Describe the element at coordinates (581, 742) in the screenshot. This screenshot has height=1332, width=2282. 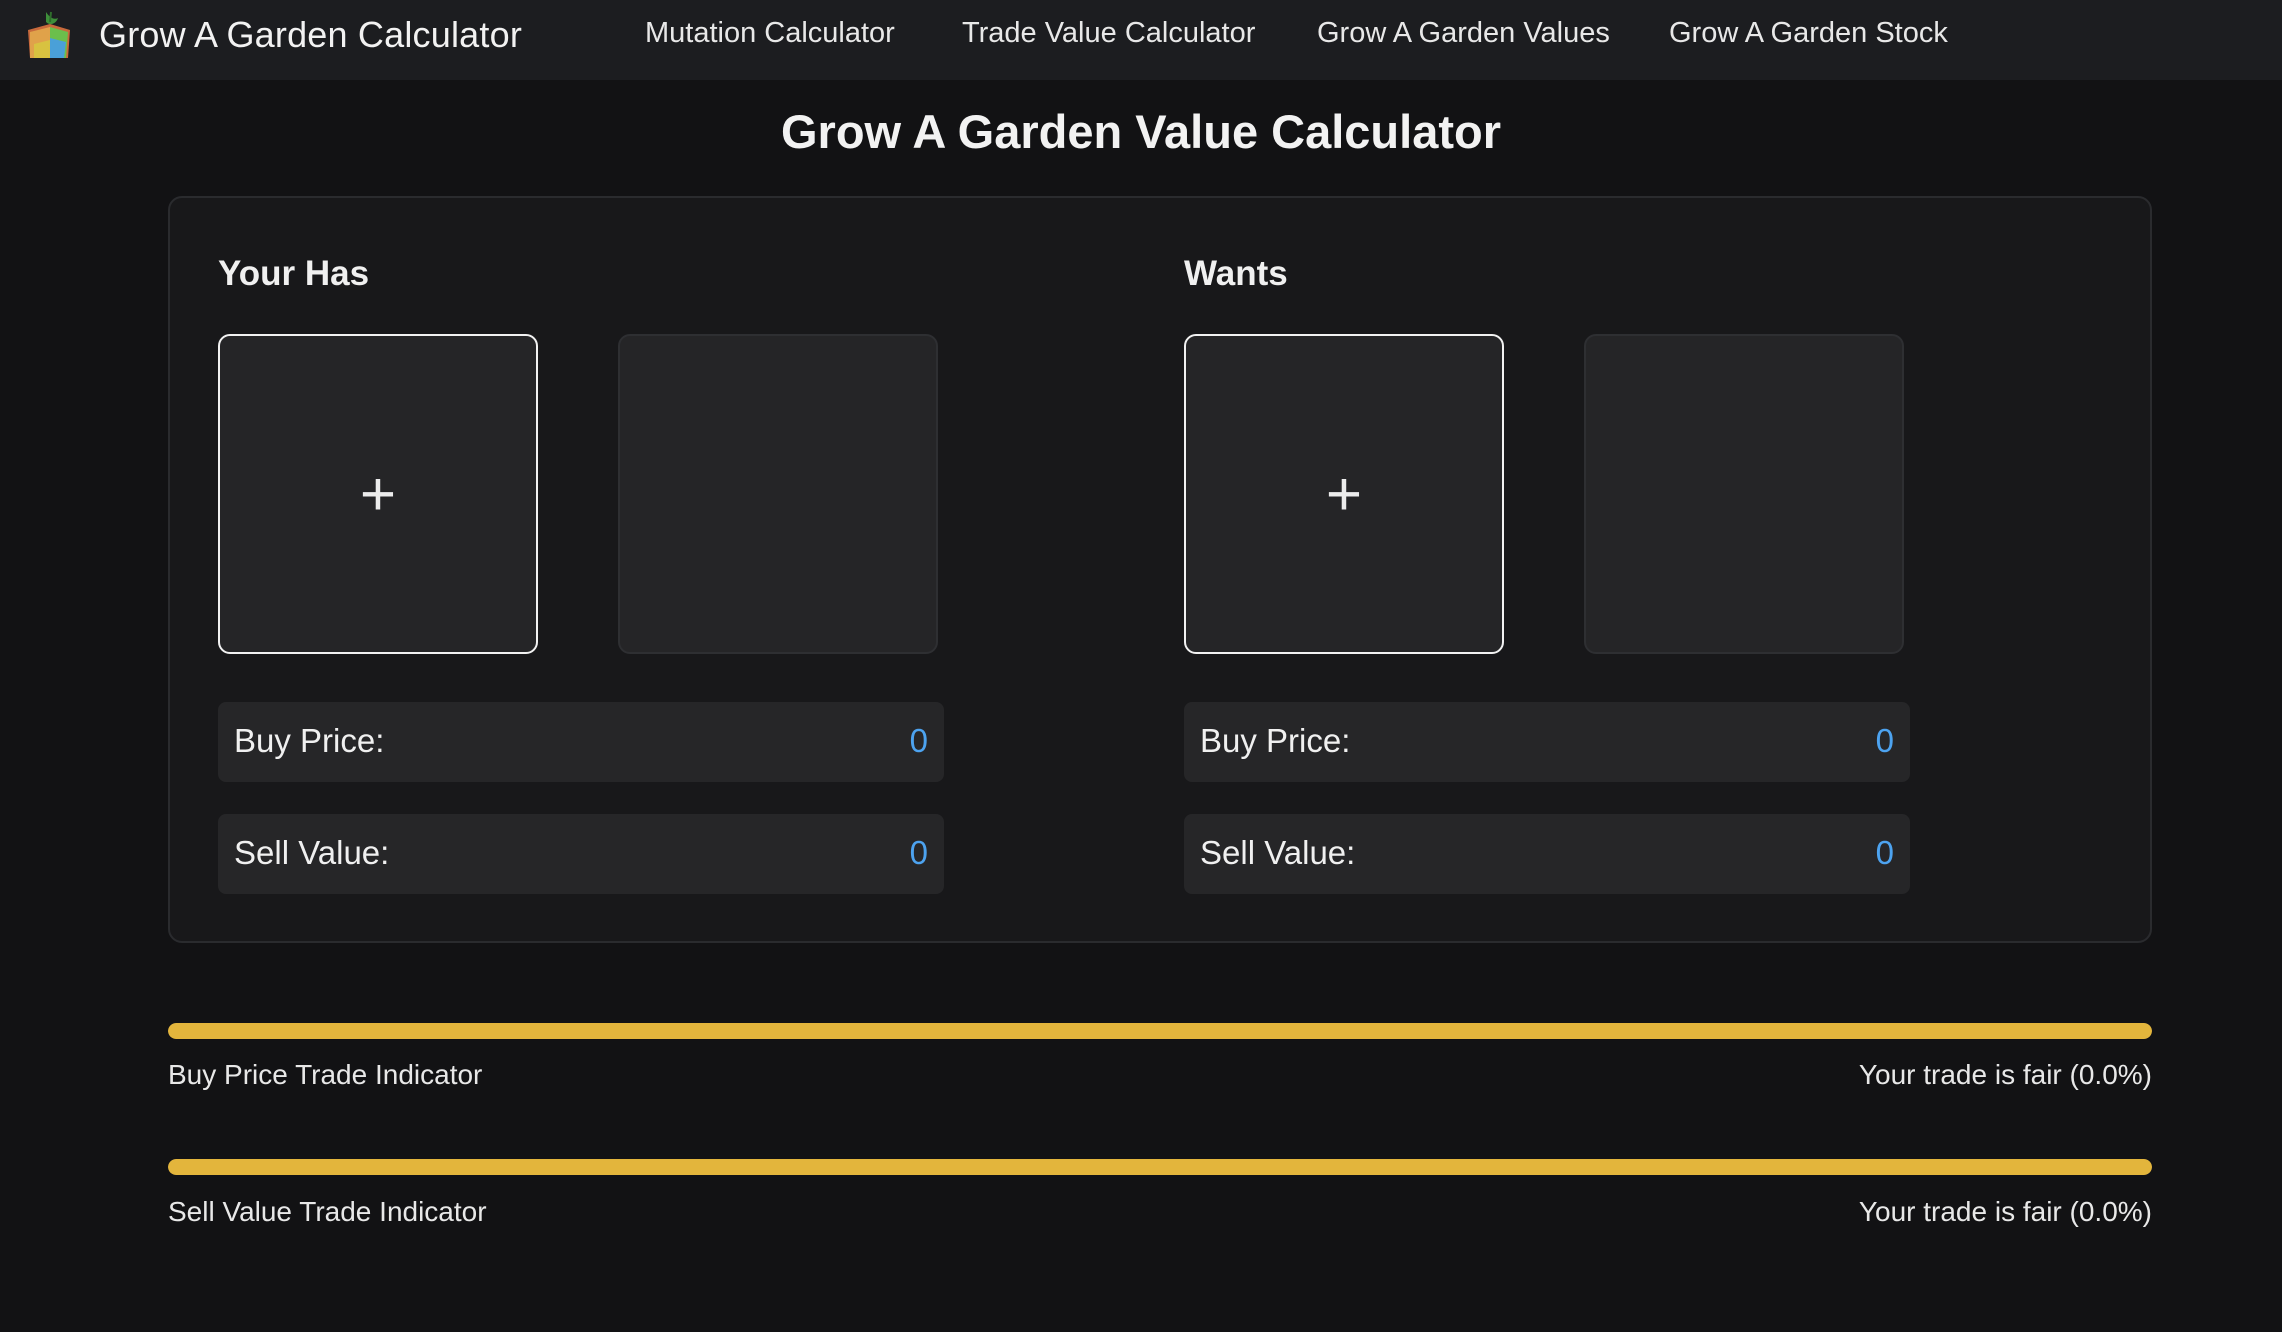
I see `has-buy-price-row: Buy Price: 0` at that location.